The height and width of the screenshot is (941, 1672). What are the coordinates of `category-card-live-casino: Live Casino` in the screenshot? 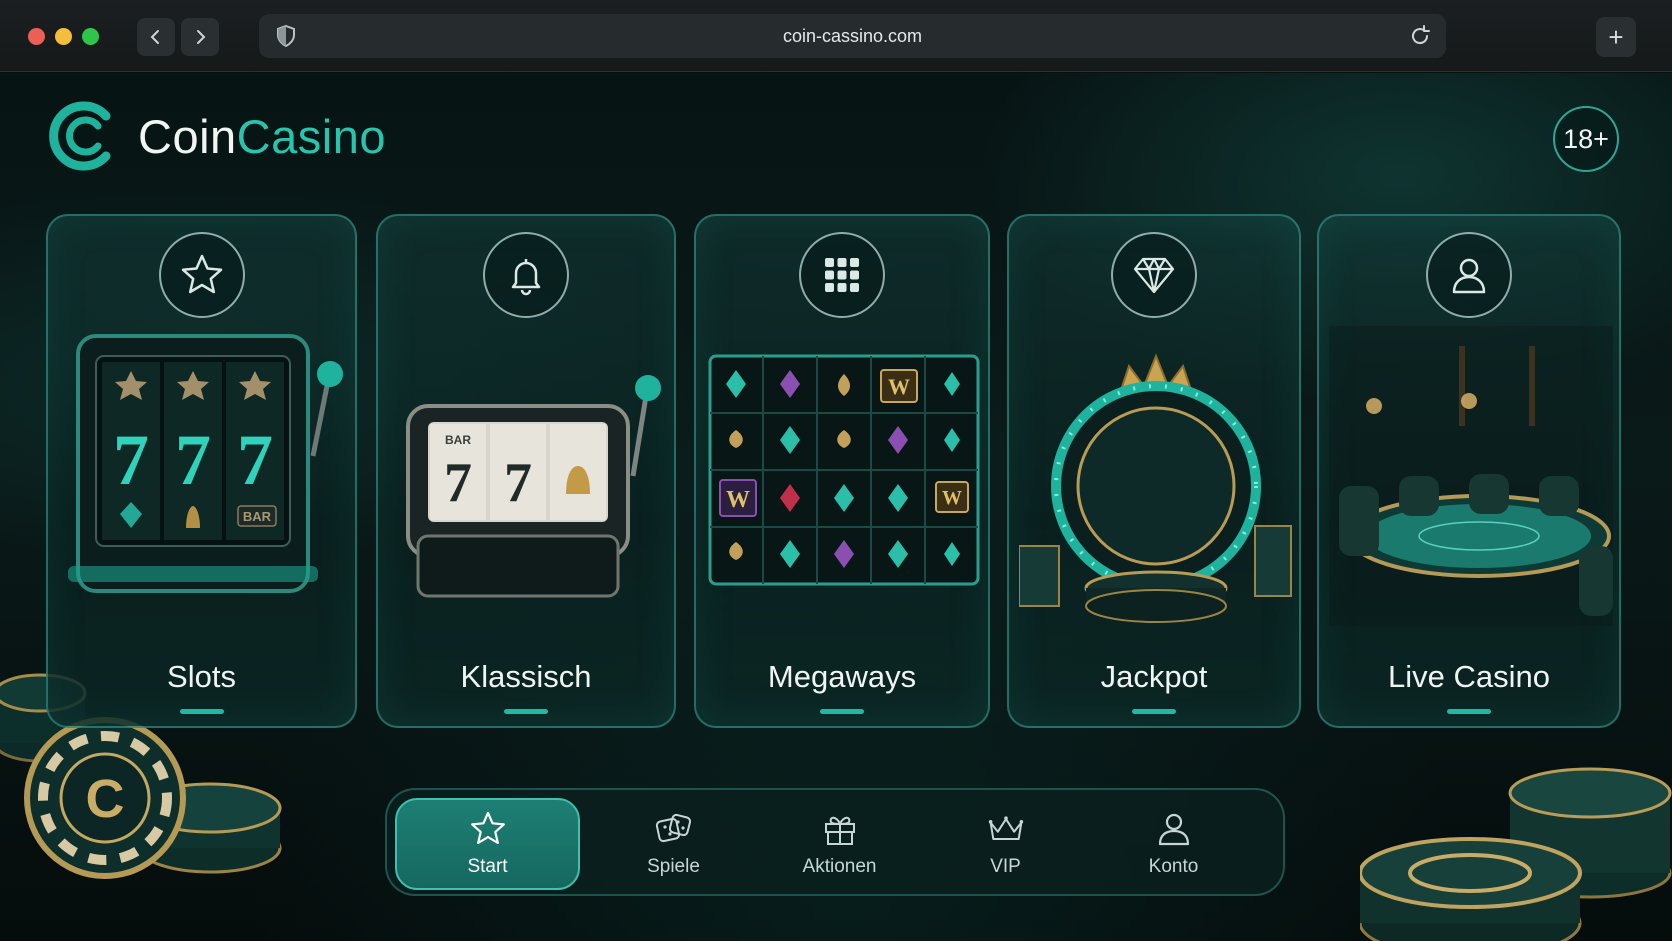 It's located at (1469, 471).